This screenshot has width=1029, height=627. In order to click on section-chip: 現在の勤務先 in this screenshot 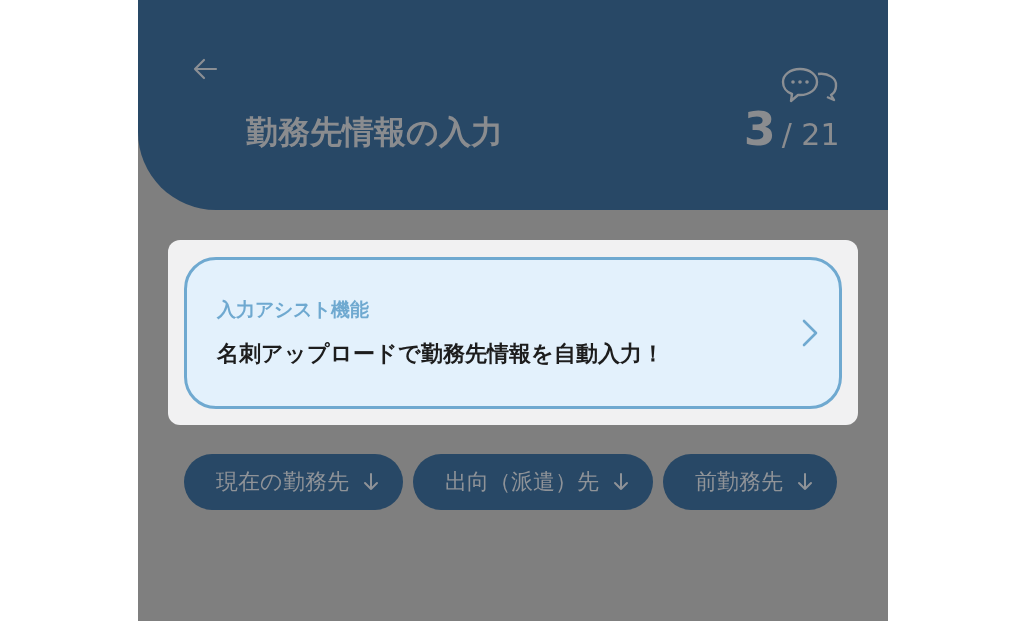, I will do `click(293, 482)`.